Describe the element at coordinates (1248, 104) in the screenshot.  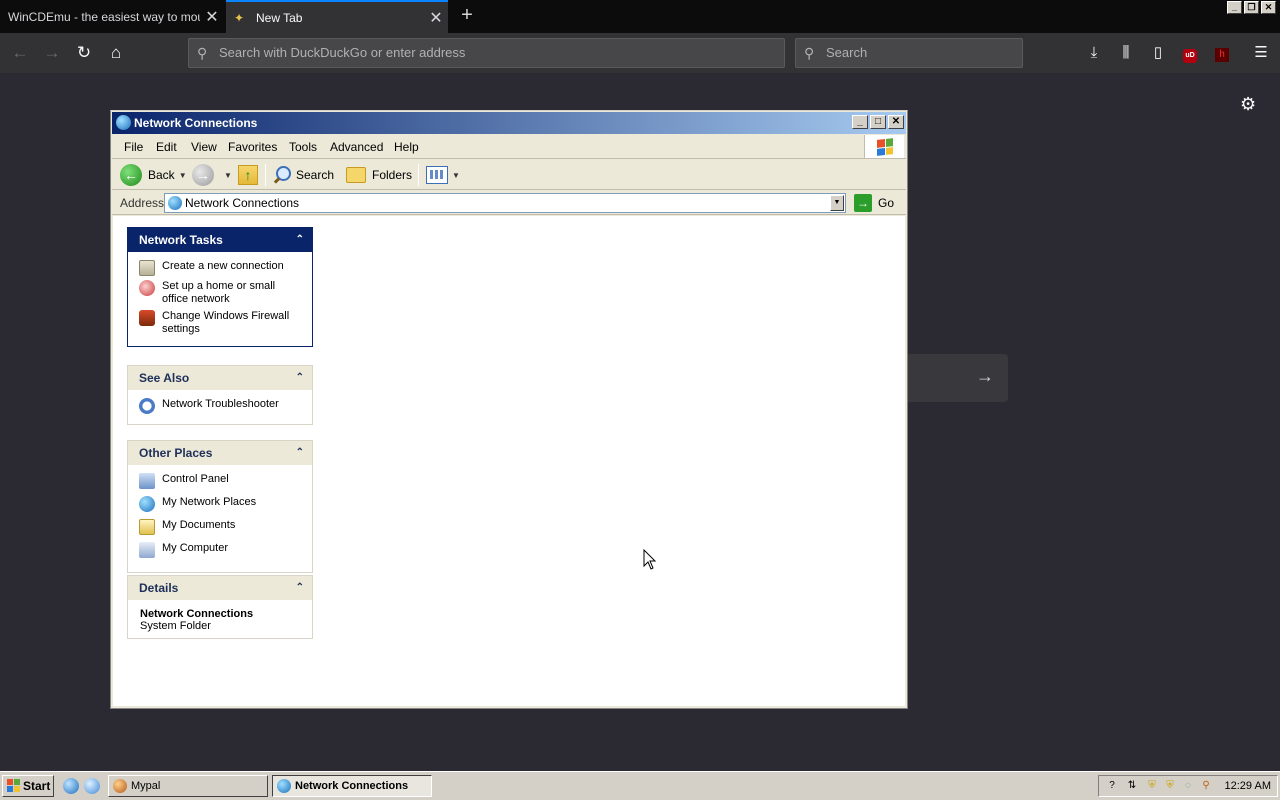
I see `gear-icon: ⚙` at that location.